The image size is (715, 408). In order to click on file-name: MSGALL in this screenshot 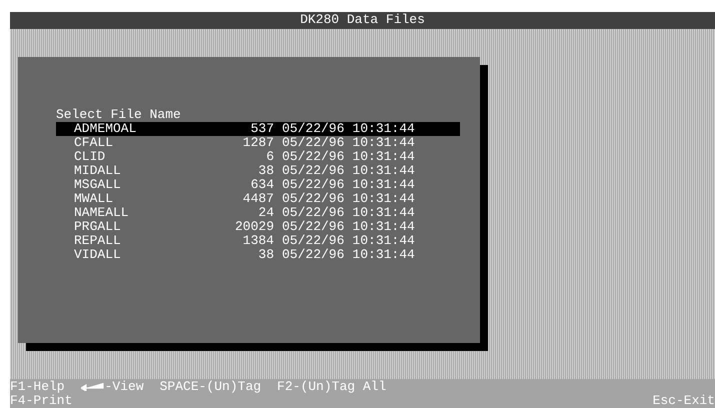, I will do `click(98, 185)`.